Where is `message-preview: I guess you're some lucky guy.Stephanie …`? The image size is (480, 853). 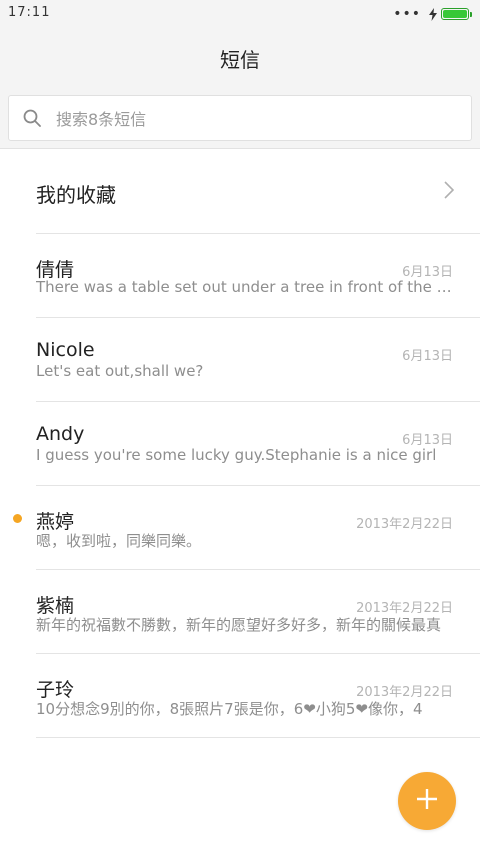 message-preview: I guess you're some lucky guy.Stephanie … is located at coordinates (236, 455).